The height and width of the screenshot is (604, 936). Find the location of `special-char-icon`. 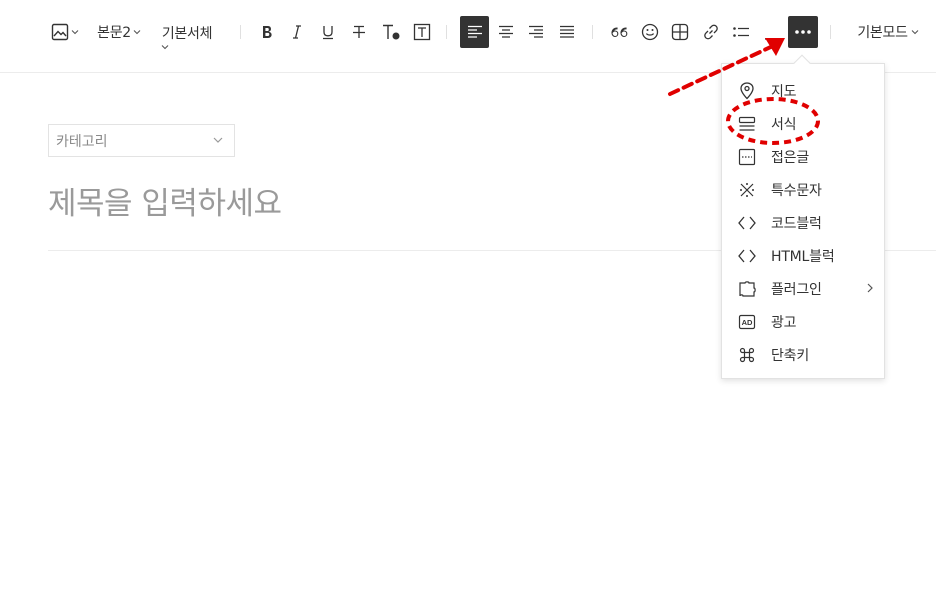

special-char-icon is located at coordinates (747, 190).